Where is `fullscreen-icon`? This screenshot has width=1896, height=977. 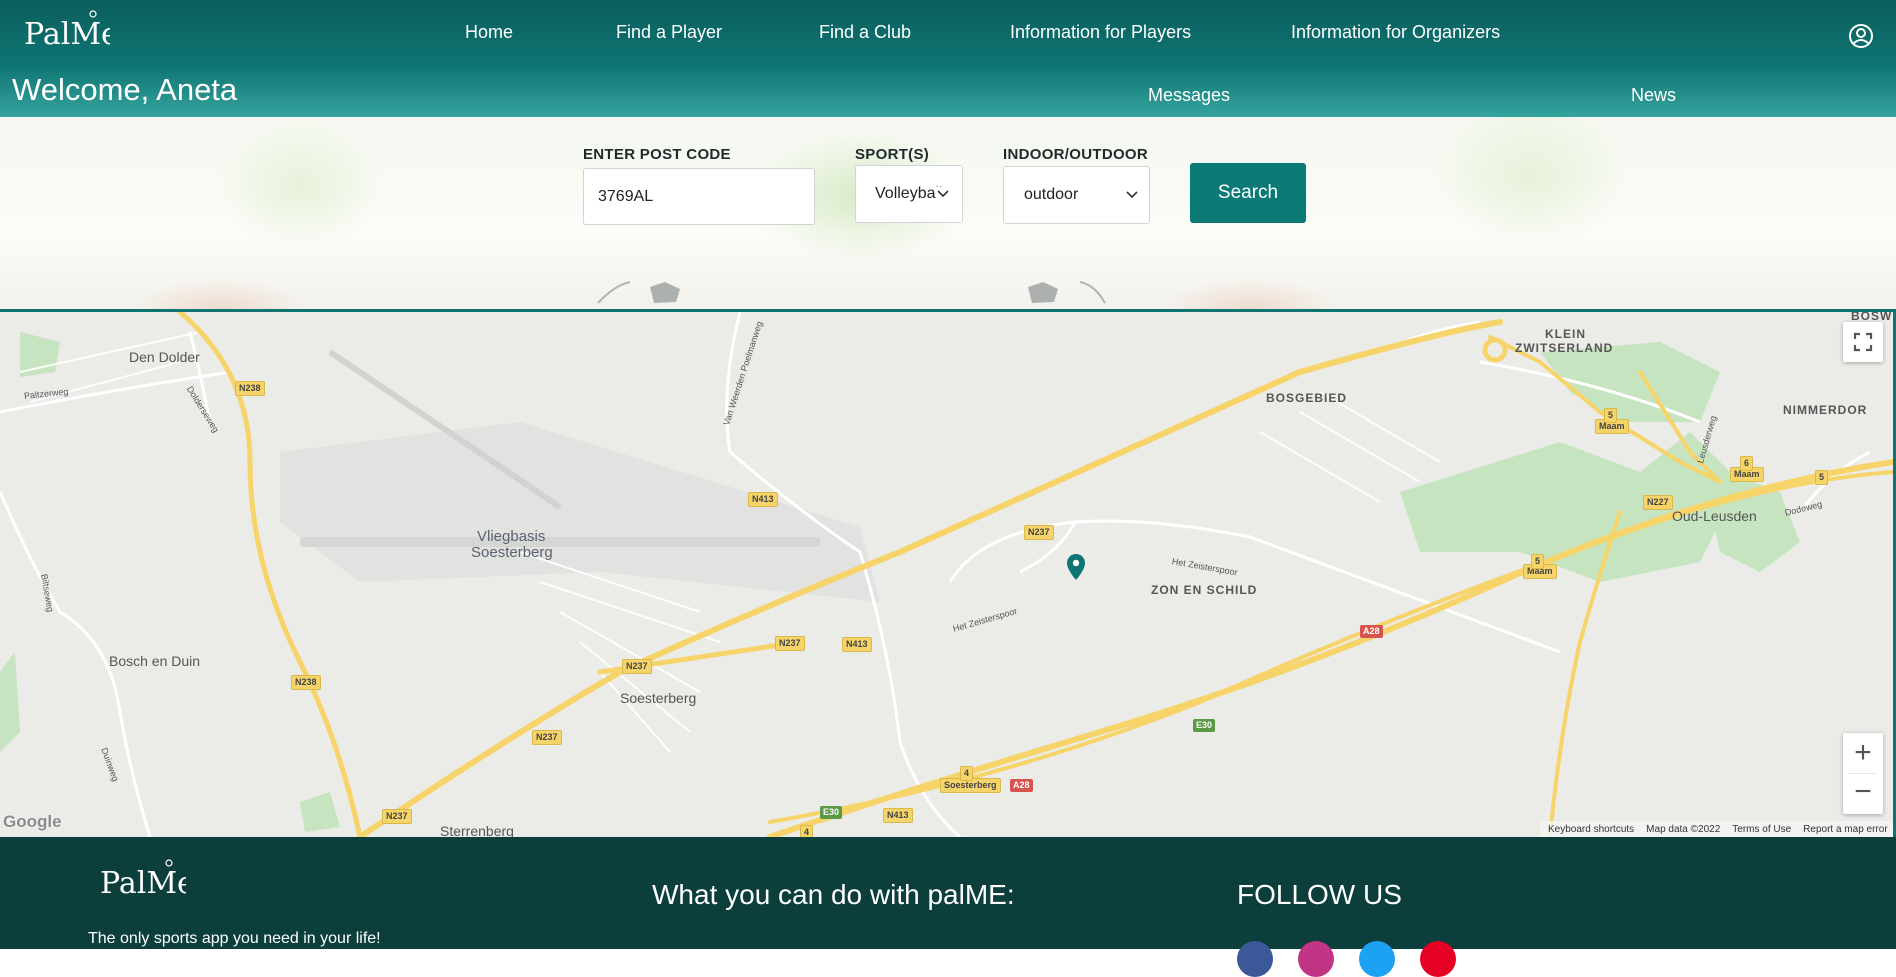 fullscreen-icon is located at coordinates (1863, 342).